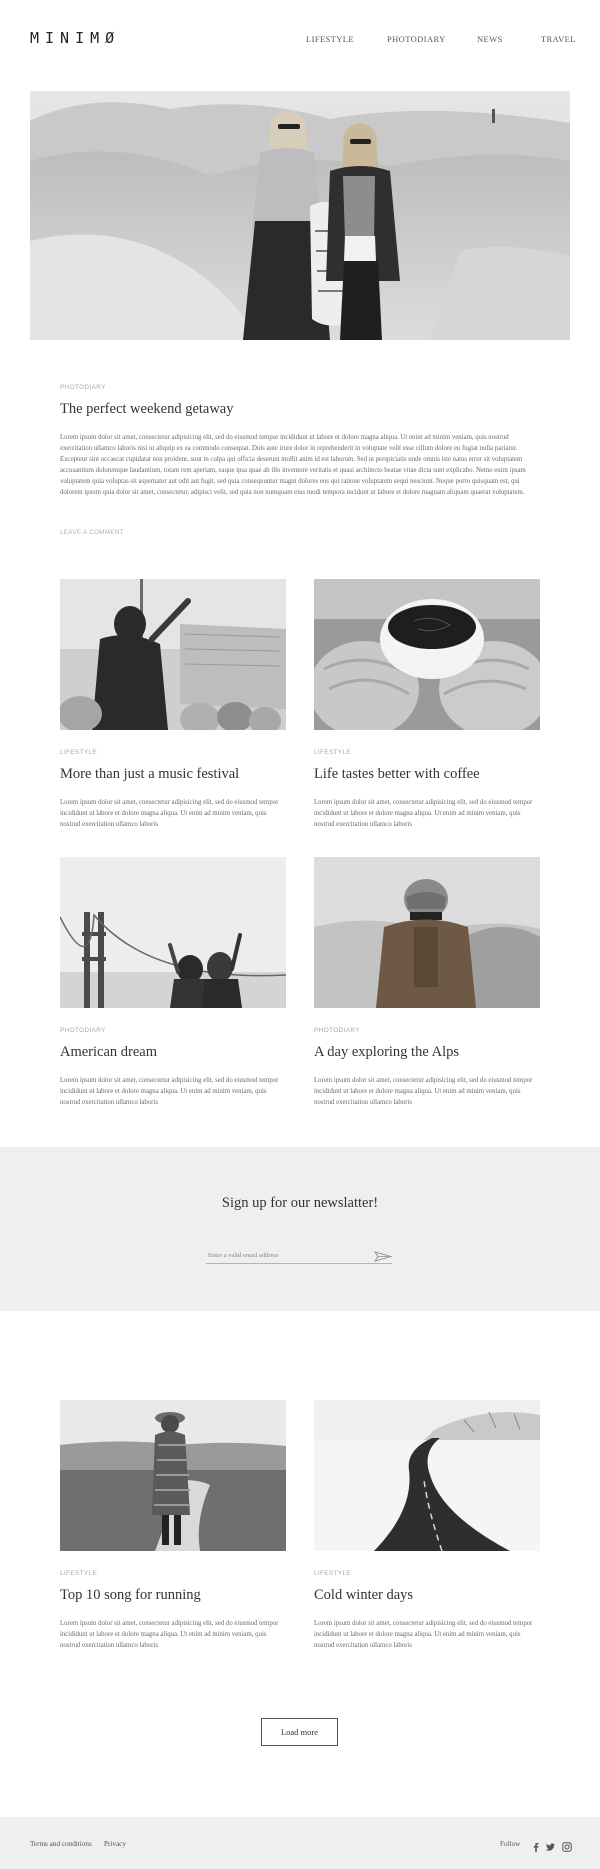 Image resolution: width=600 pixels, height=1869 pixels. What do you see at coordinates (510, 1844) in the screenshot?
I see `follow-label: Follow` at bounding box center [510, 1844].